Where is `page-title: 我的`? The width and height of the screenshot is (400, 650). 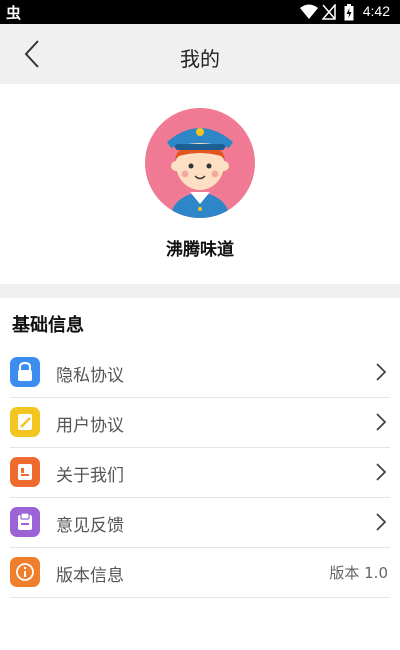
page-title: 我的 is located at coordinates (200, 59).